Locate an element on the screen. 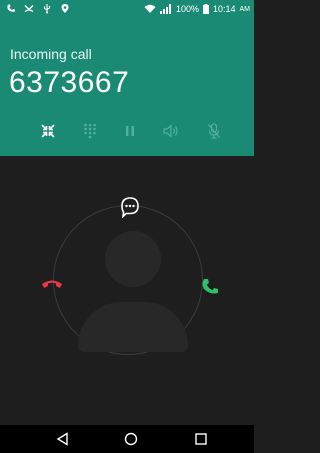 This screenshot has height=453, width=320. navigation-bar is located at coordinates (127, 439).